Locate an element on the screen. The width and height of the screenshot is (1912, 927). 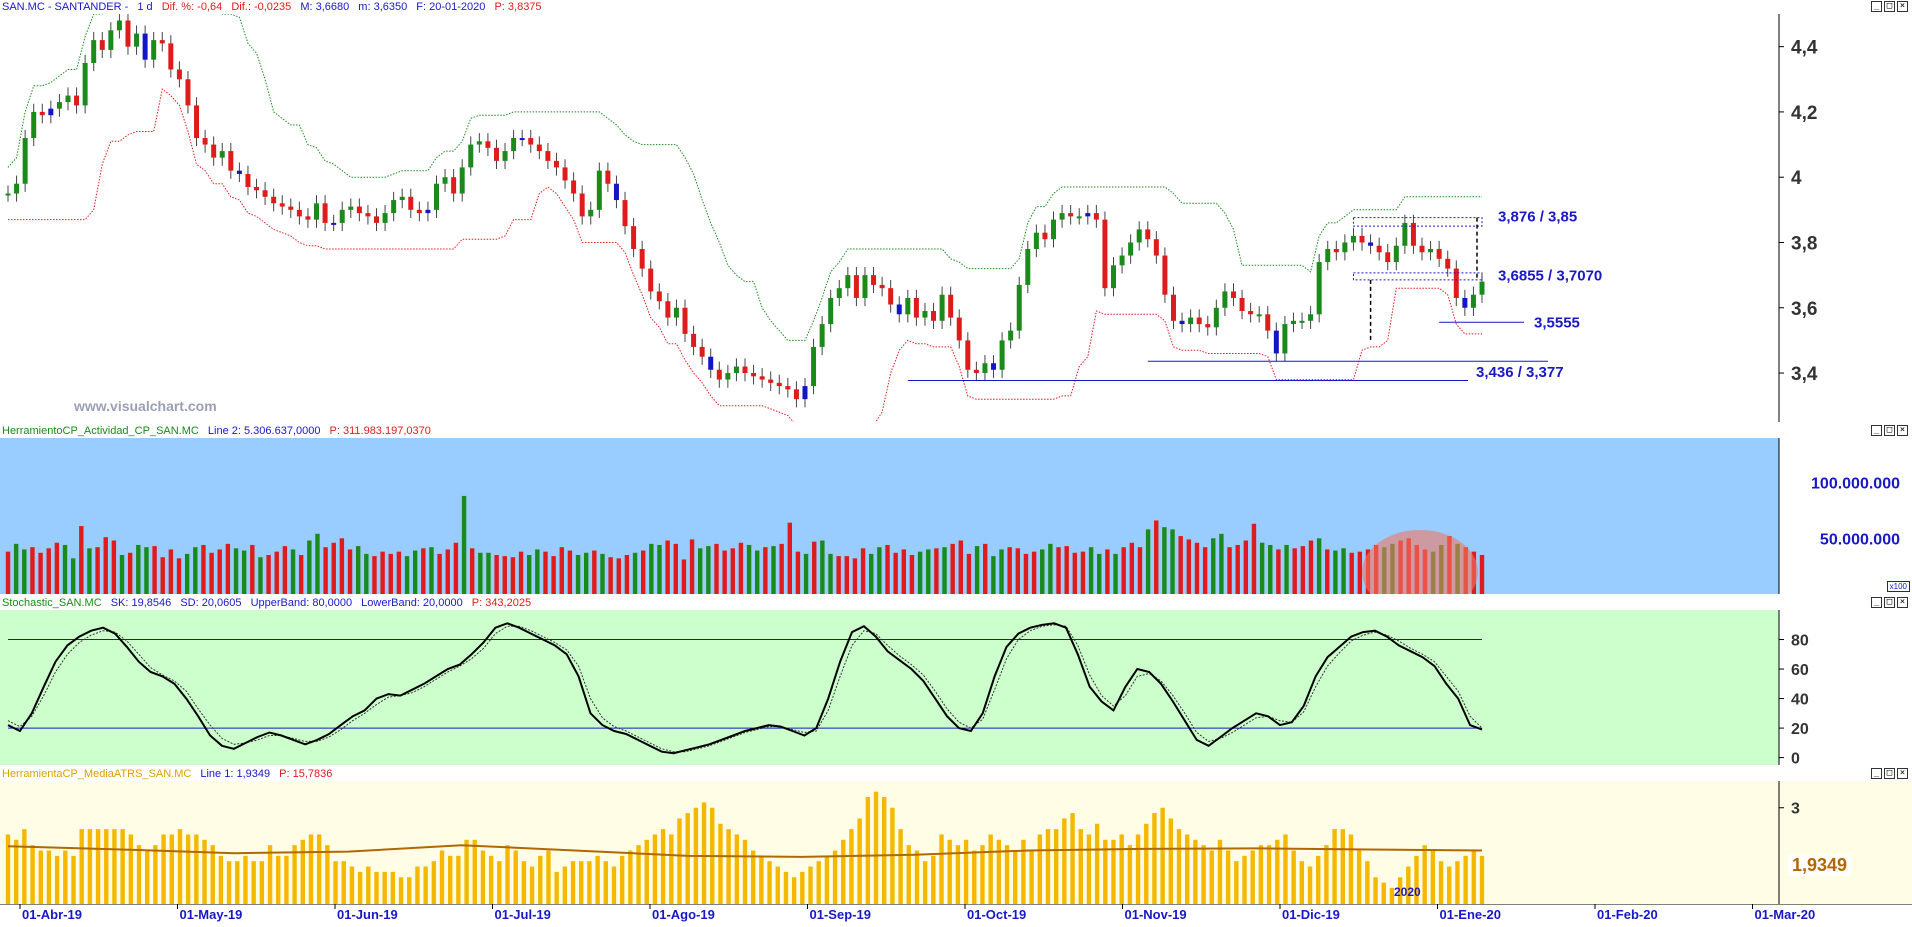
y-tick-label: 3 is located at coordinates (1795, 809).